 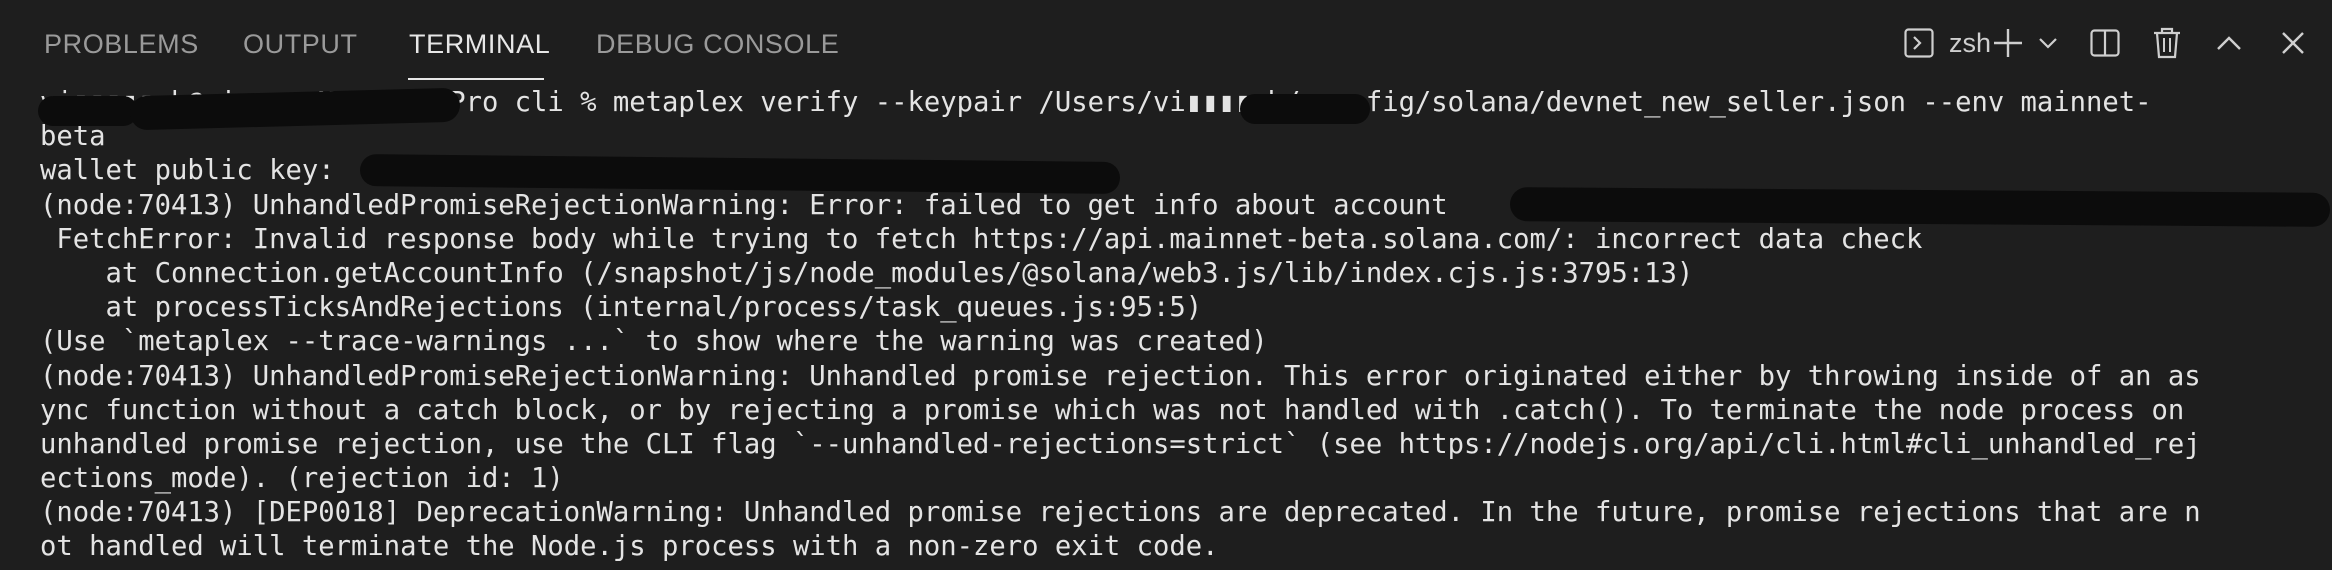 I want to click on plus-icon, so click(x=2008, y=43).